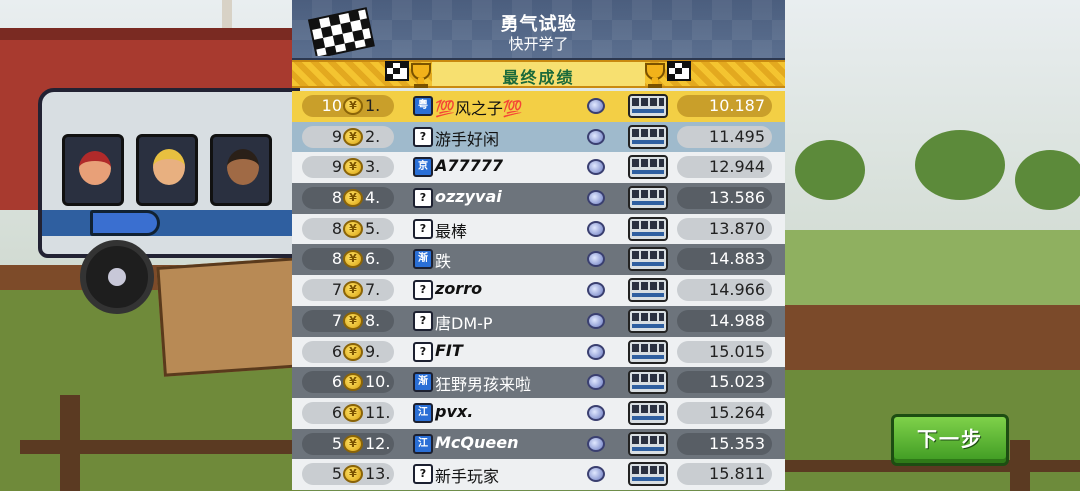  I want to click on rank-number: 7., so click(373, 290).